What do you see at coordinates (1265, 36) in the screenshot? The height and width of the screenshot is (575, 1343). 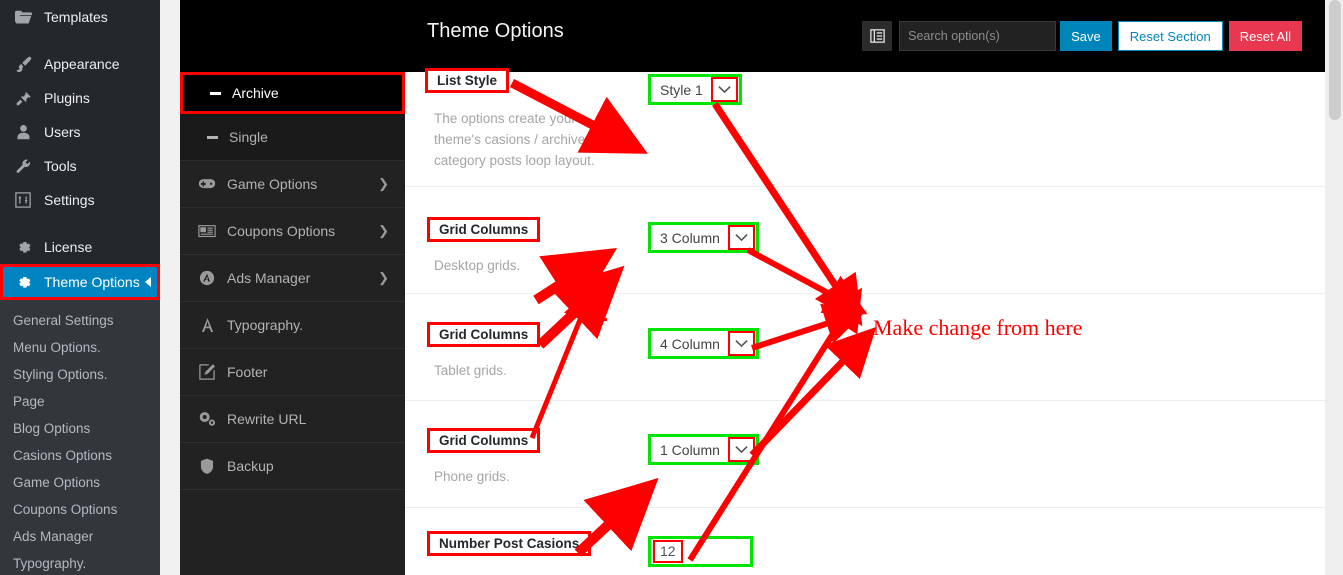 I see `reset-all-button: Reset All` at bounding box center [1265, 36].